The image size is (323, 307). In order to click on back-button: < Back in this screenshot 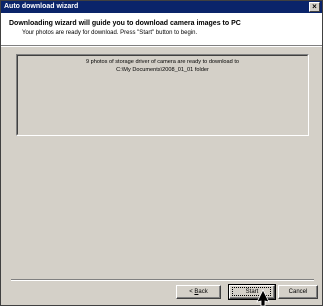, I will do `click(198, 292)`.